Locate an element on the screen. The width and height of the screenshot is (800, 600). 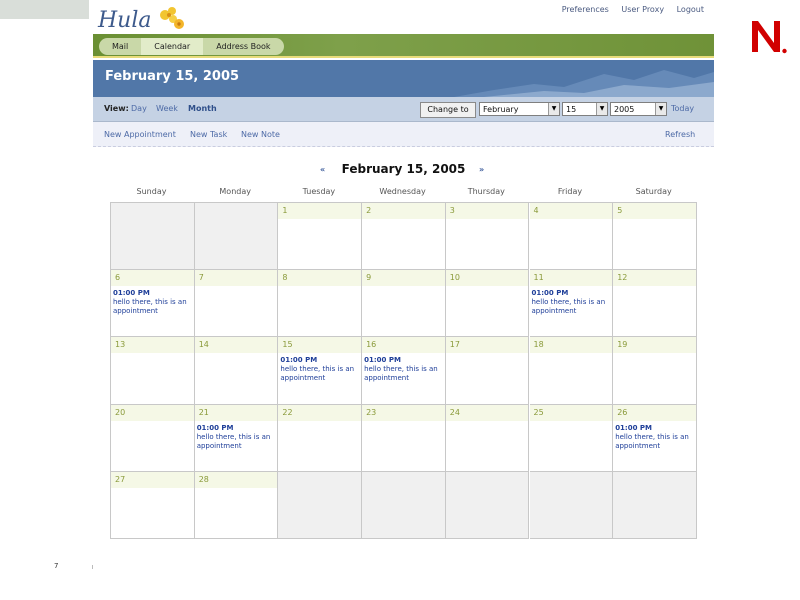
day-cell-22: 22 is located at coordinates (320, 438).